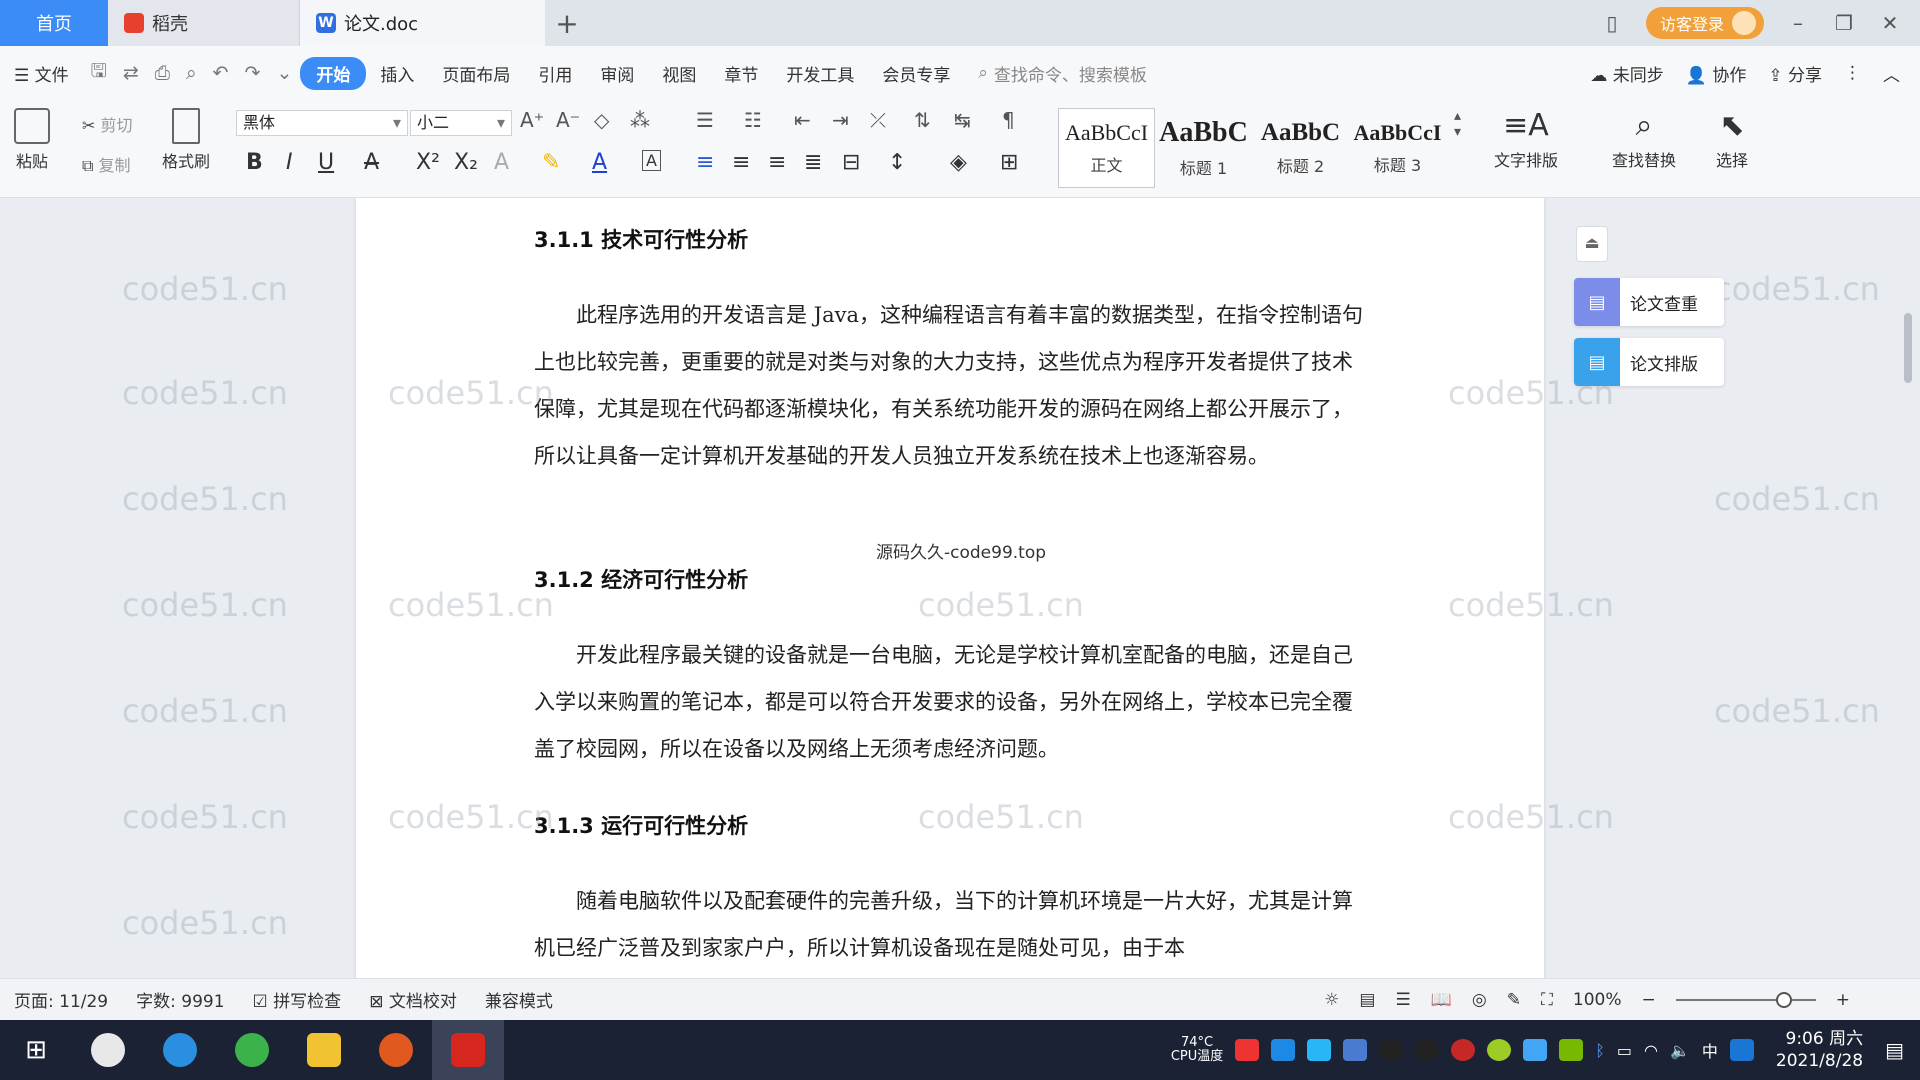 The width and height of the screenshot is (1920, 1080). What do you see at coordinates (1844, 23) in the screenshot?
I see `restore-icon: ❐` at bounding box center [1844, 23].